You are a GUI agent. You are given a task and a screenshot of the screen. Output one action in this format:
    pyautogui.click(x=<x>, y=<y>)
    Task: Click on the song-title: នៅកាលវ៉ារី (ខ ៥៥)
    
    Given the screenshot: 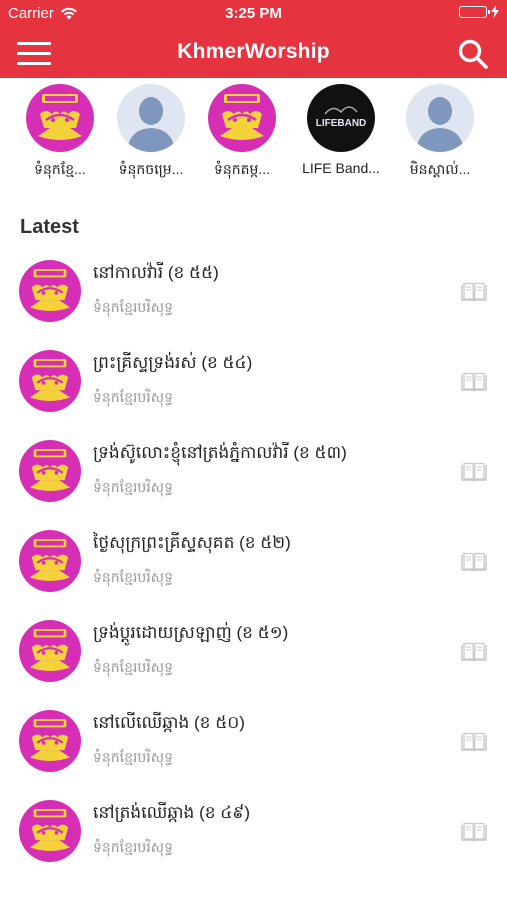 What is the action you would take?
    pyautogui.click(x=156, y=272)
    